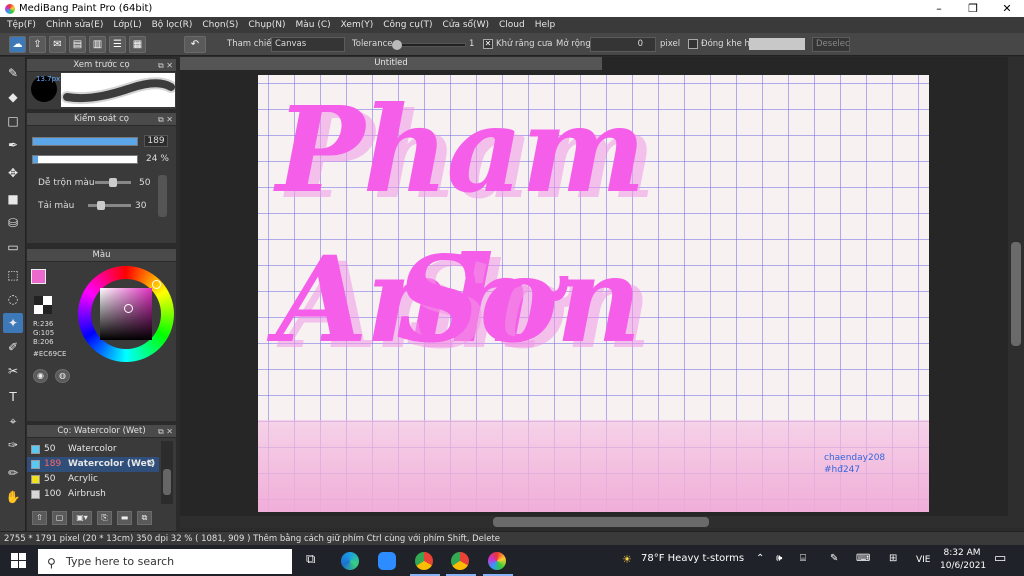  What do you see at coordinates (13, 73) in the screenshot?
I see `brush-tool-icon: ✎` at bounding box center [13, 73].